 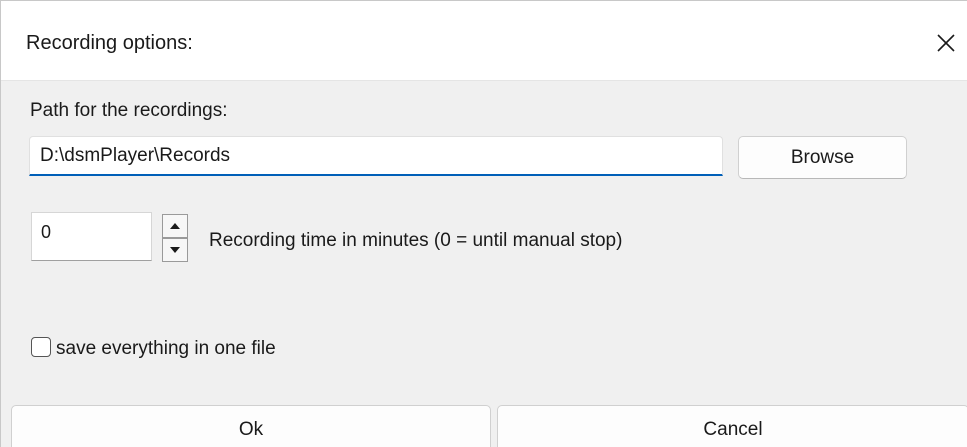 I want to click on single-file-checkbox, so click(x=41, y=347).